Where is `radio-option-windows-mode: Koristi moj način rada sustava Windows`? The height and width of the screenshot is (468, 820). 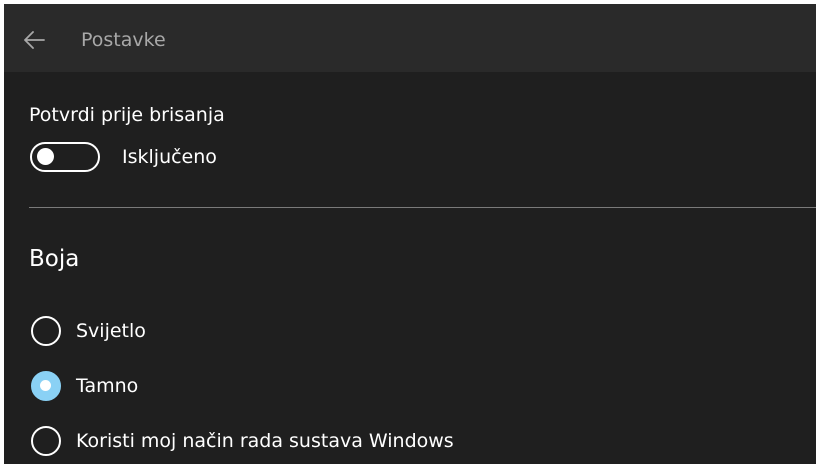
radio-option-windows-mode: Koristi moj način rada sustava Windows is located at coordinates (242, 441).